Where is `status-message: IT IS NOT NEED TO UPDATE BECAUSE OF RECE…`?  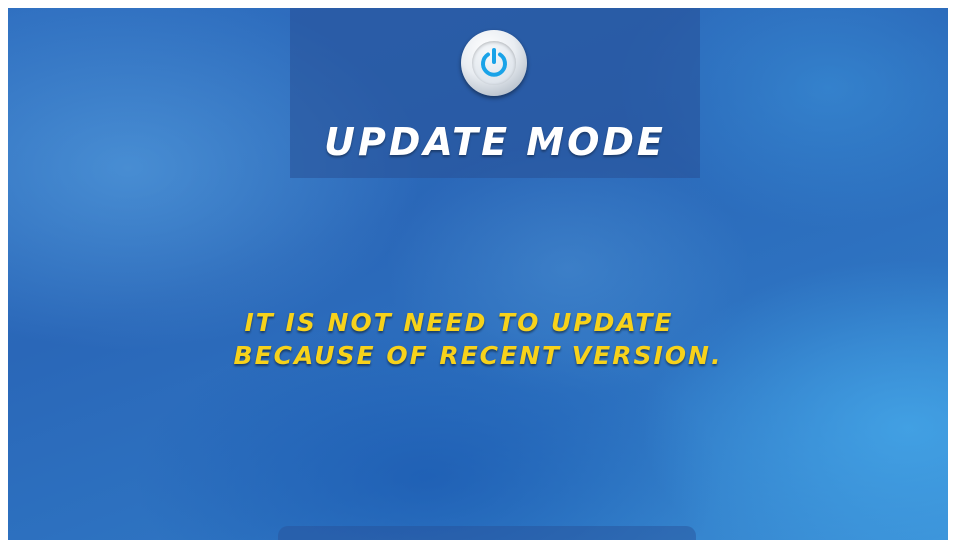
status-message: IT IS NOT NEED TO UPDATE BECAUSE OF RECE… is located at coordinates (478, 339).